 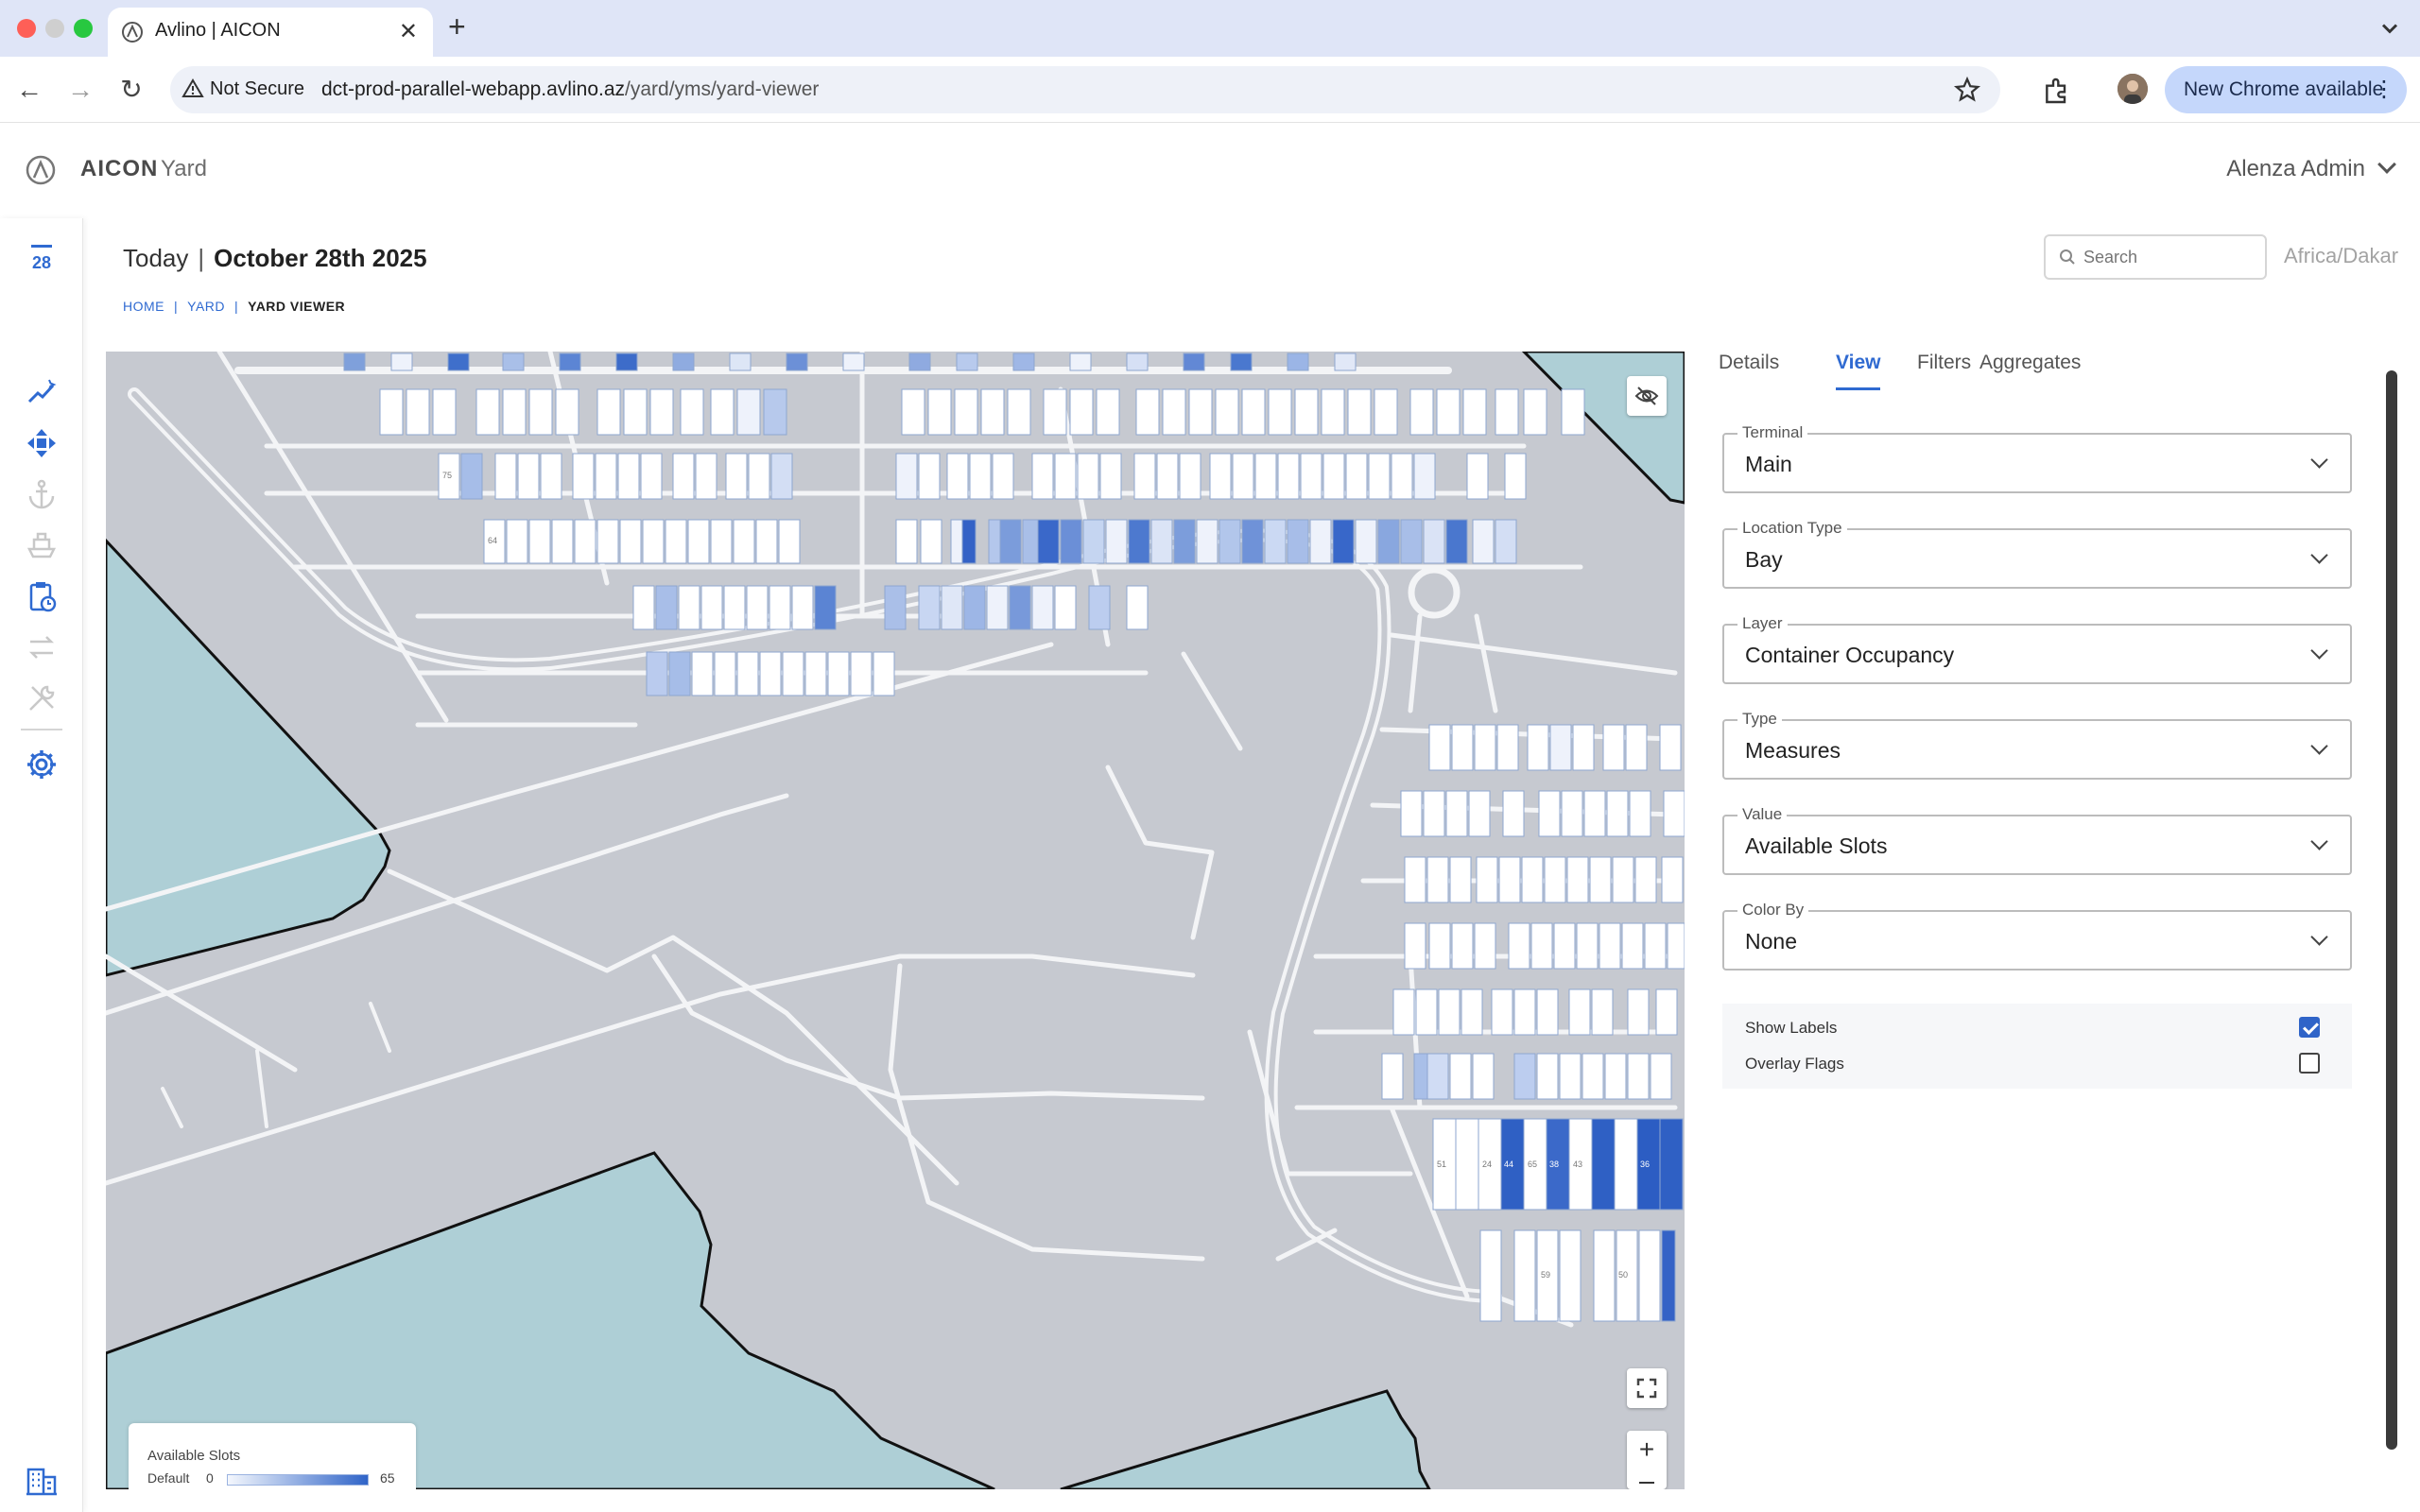 I want to click on water-southeast, so click(x=1245, y=1439).